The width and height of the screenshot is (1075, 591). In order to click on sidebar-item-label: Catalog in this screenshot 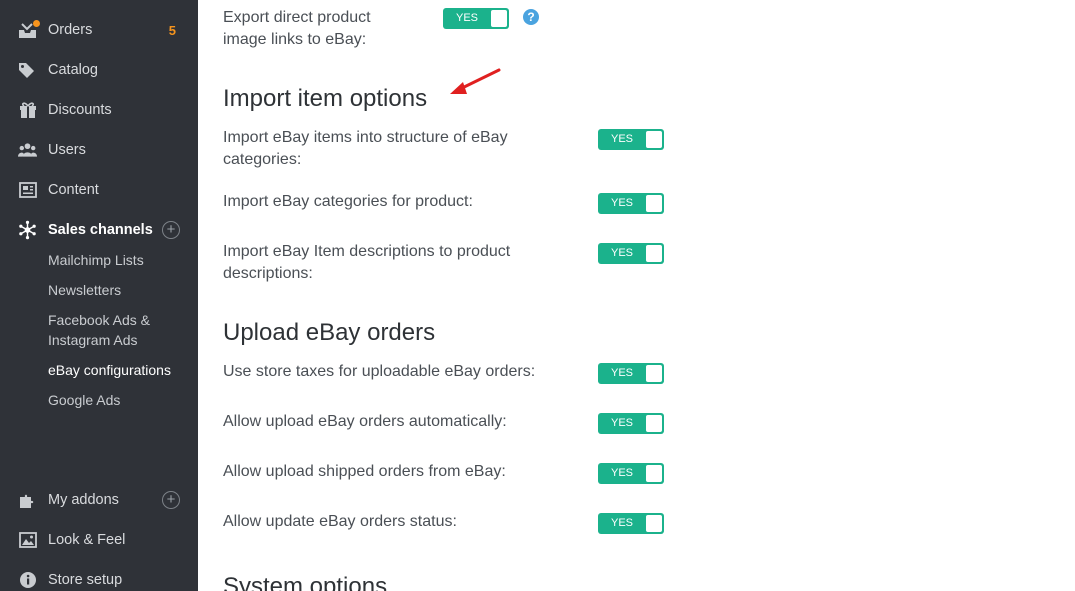, I will do `click(73, 70)`.